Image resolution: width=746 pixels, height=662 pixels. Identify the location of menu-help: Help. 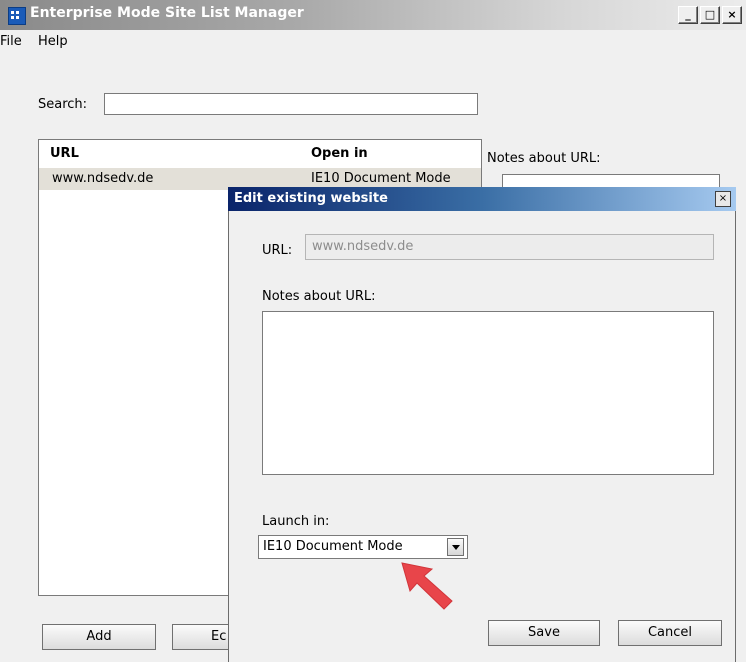
(53, 41).